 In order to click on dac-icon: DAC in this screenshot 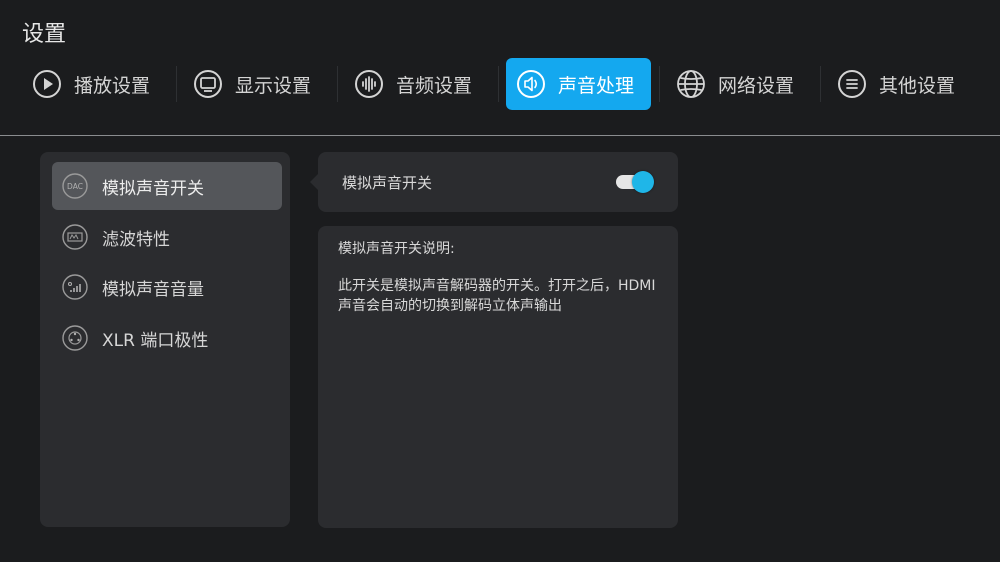, I will do `click(75, 186)`.